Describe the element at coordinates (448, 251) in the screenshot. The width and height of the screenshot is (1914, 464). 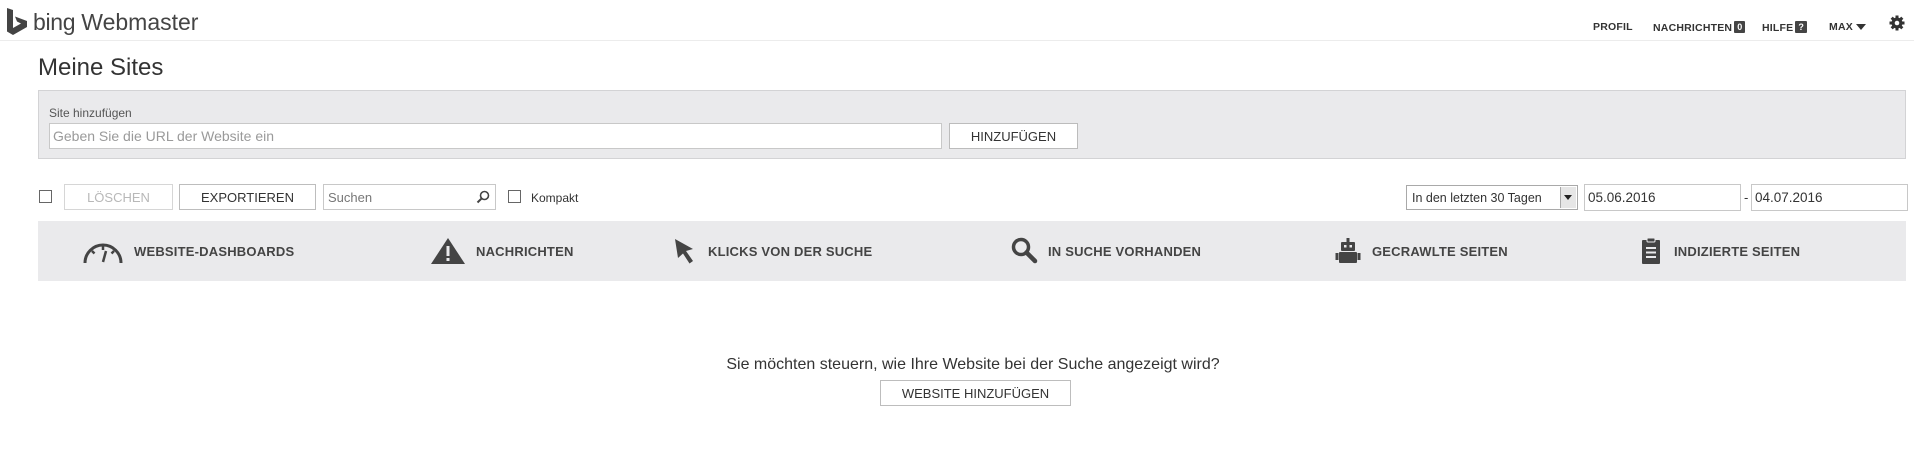
I see `warning-icon` at that location.